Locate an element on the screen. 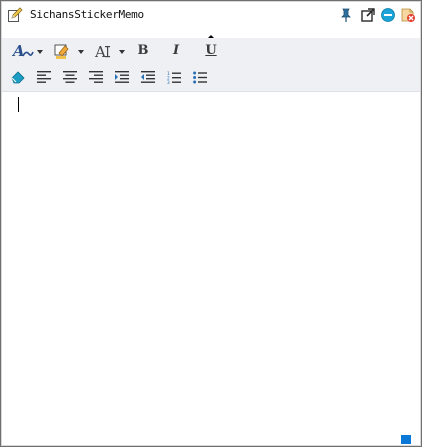 This screenshot has height=447, width=422. font-size-icon: A is located at coordinates (104, 51).